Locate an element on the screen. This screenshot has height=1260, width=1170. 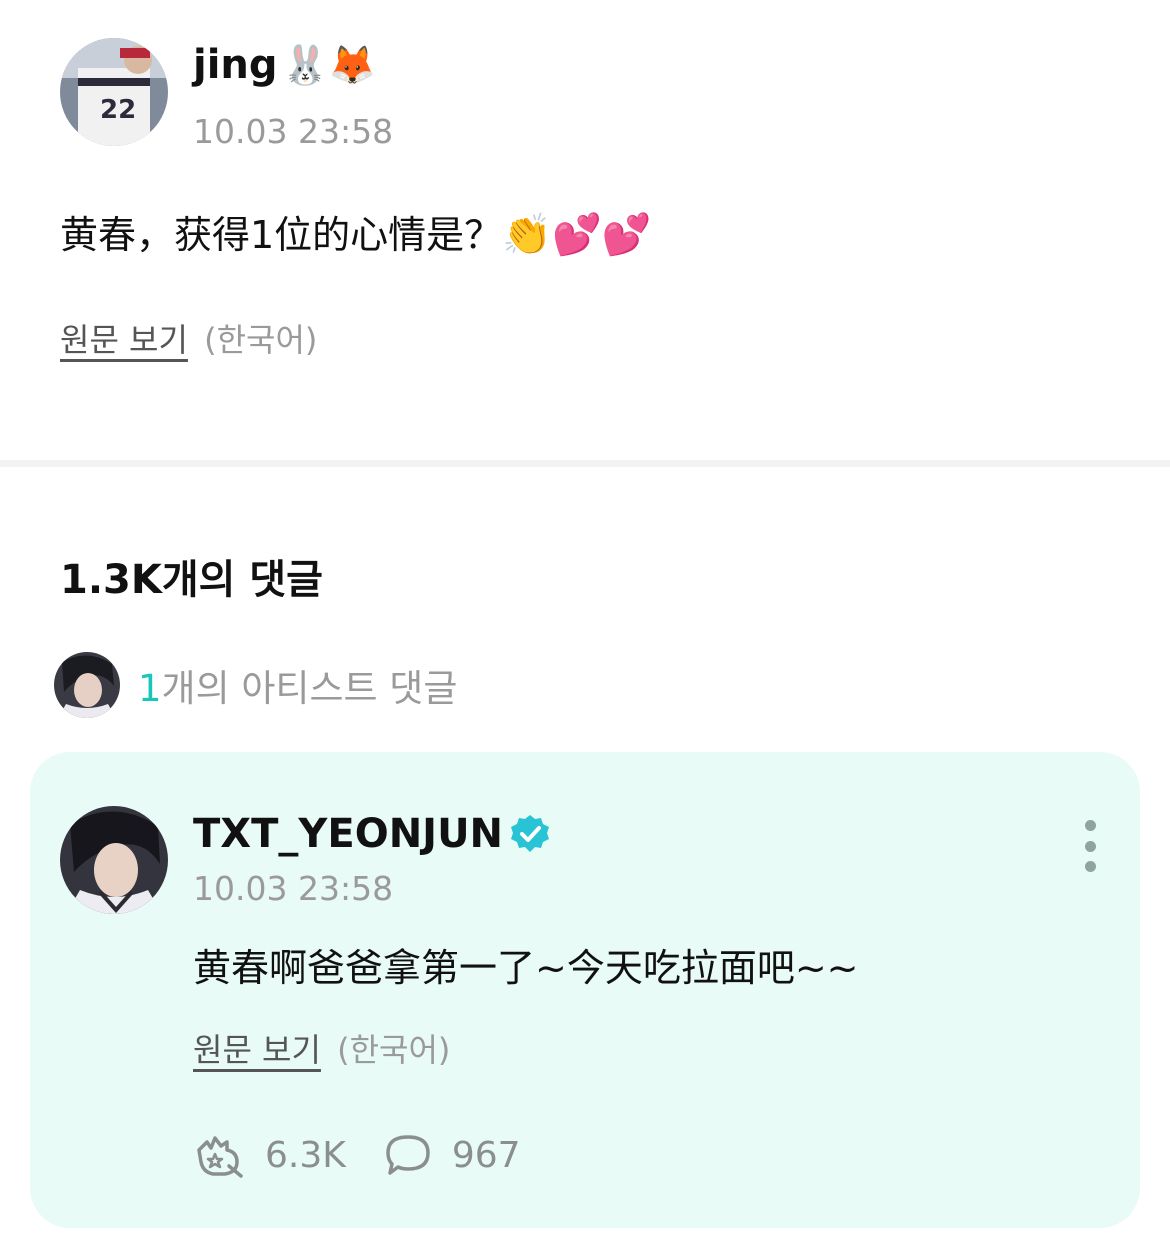
artist-comment-actions: 6.3K 967 is located at coordinates (357, 1155).